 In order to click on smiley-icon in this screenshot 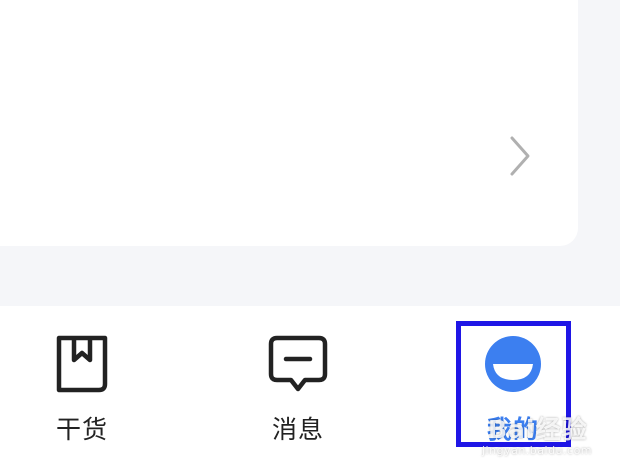, I will do `click(513, 364)`.